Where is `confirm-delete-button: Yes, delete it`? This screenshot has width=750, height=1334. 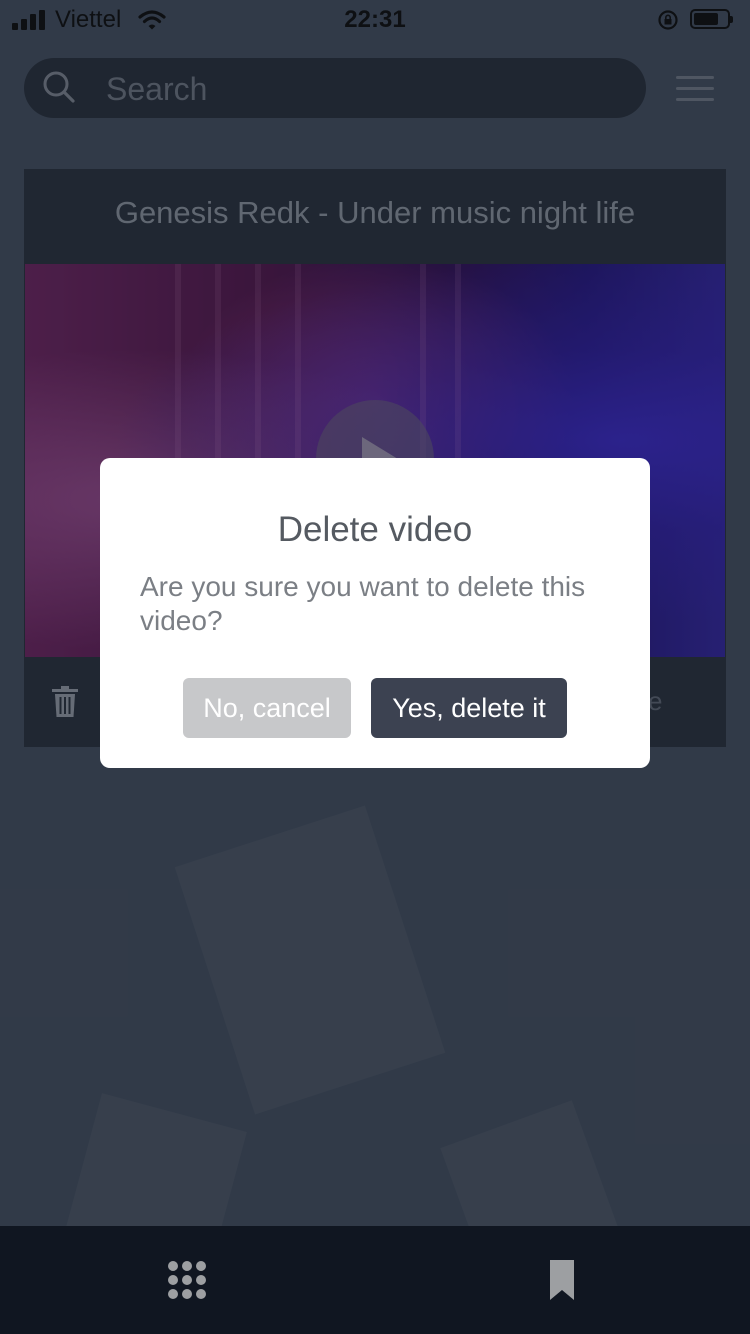 confirm-delete-button: Yes, delete it is located at coordinates (469, 708).